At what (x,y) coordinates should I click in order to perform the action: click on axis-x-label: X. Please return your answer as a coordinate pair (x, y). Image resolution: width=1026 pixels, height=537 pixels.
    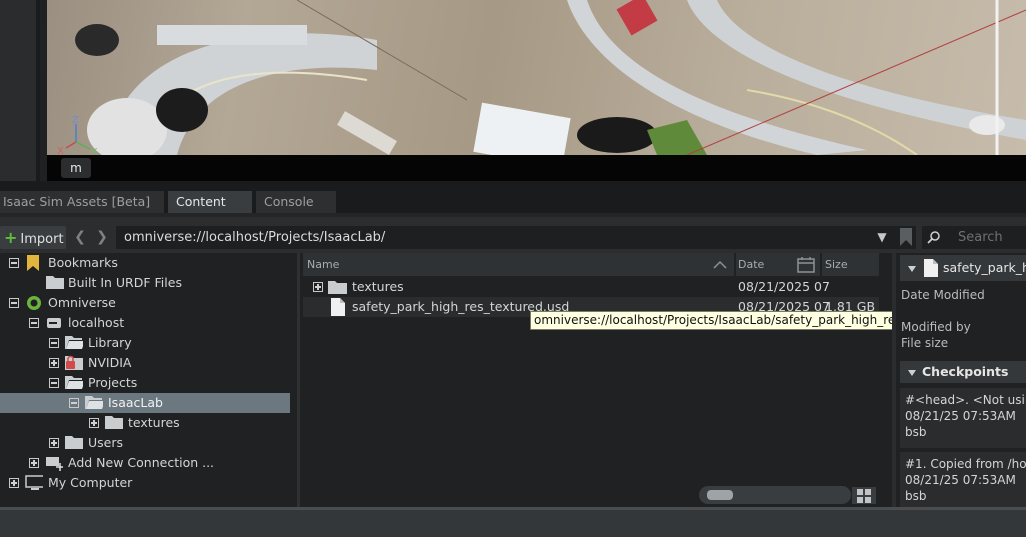
    Looking at the image, I should click on (60, 151).